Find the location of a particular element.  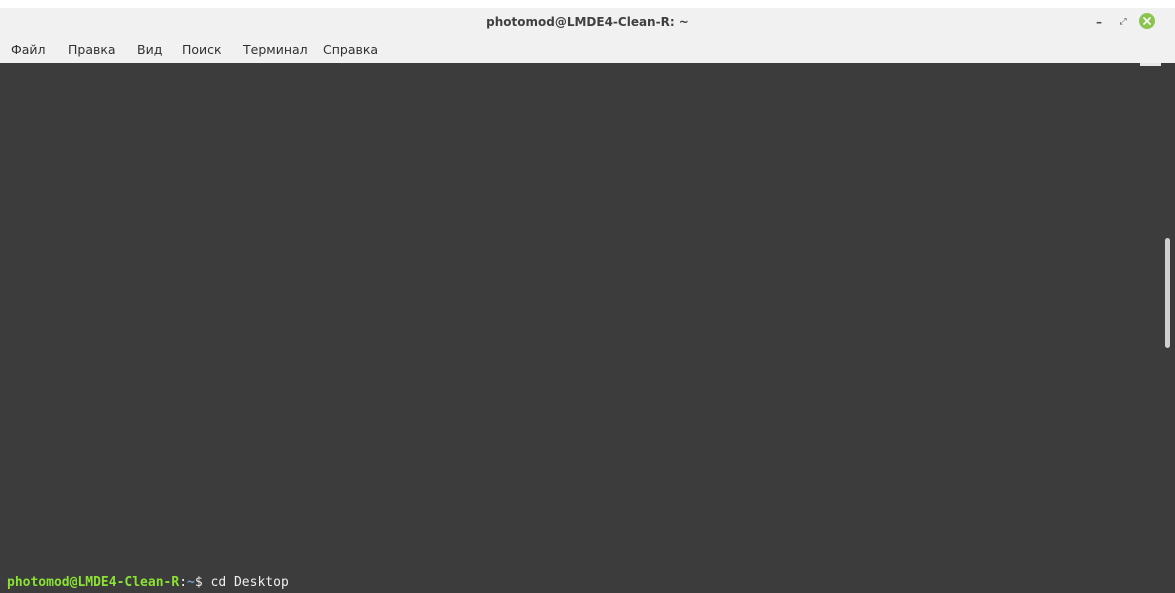

command-text: cd Desktop is located at coordinates (250, 582).